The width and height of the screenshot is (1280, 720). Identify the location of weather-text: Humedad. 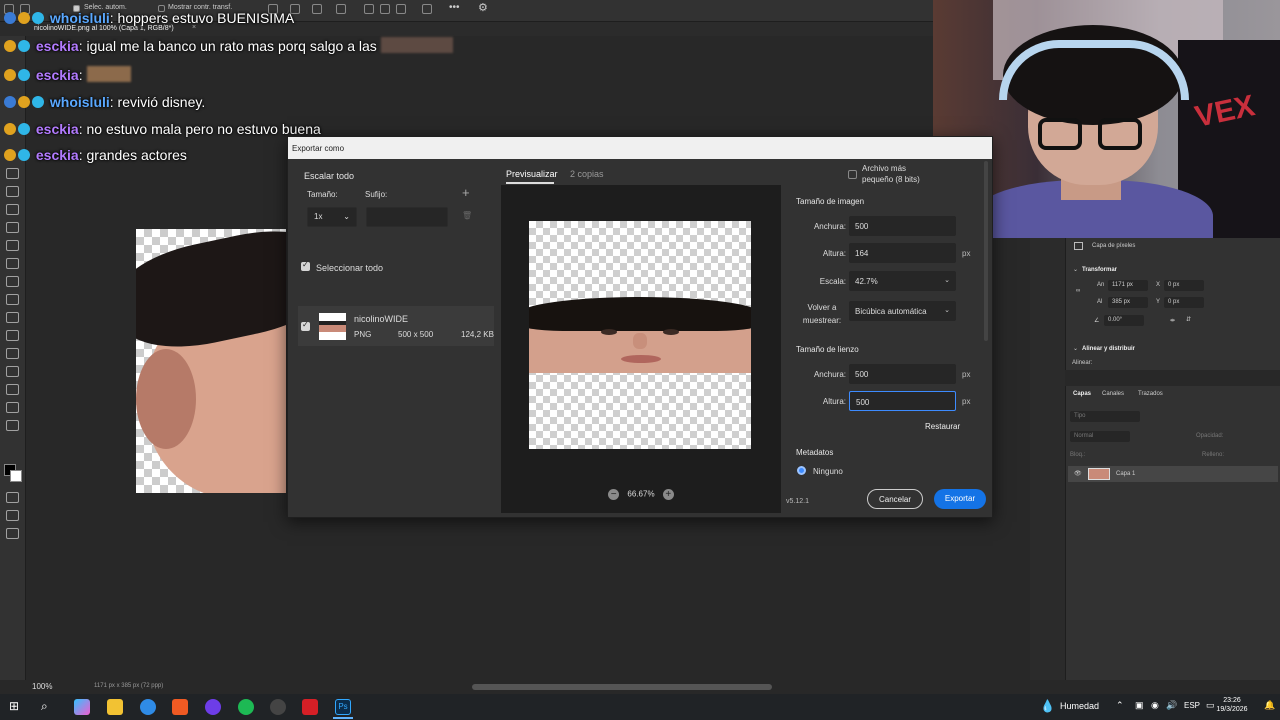
(1079, 706).